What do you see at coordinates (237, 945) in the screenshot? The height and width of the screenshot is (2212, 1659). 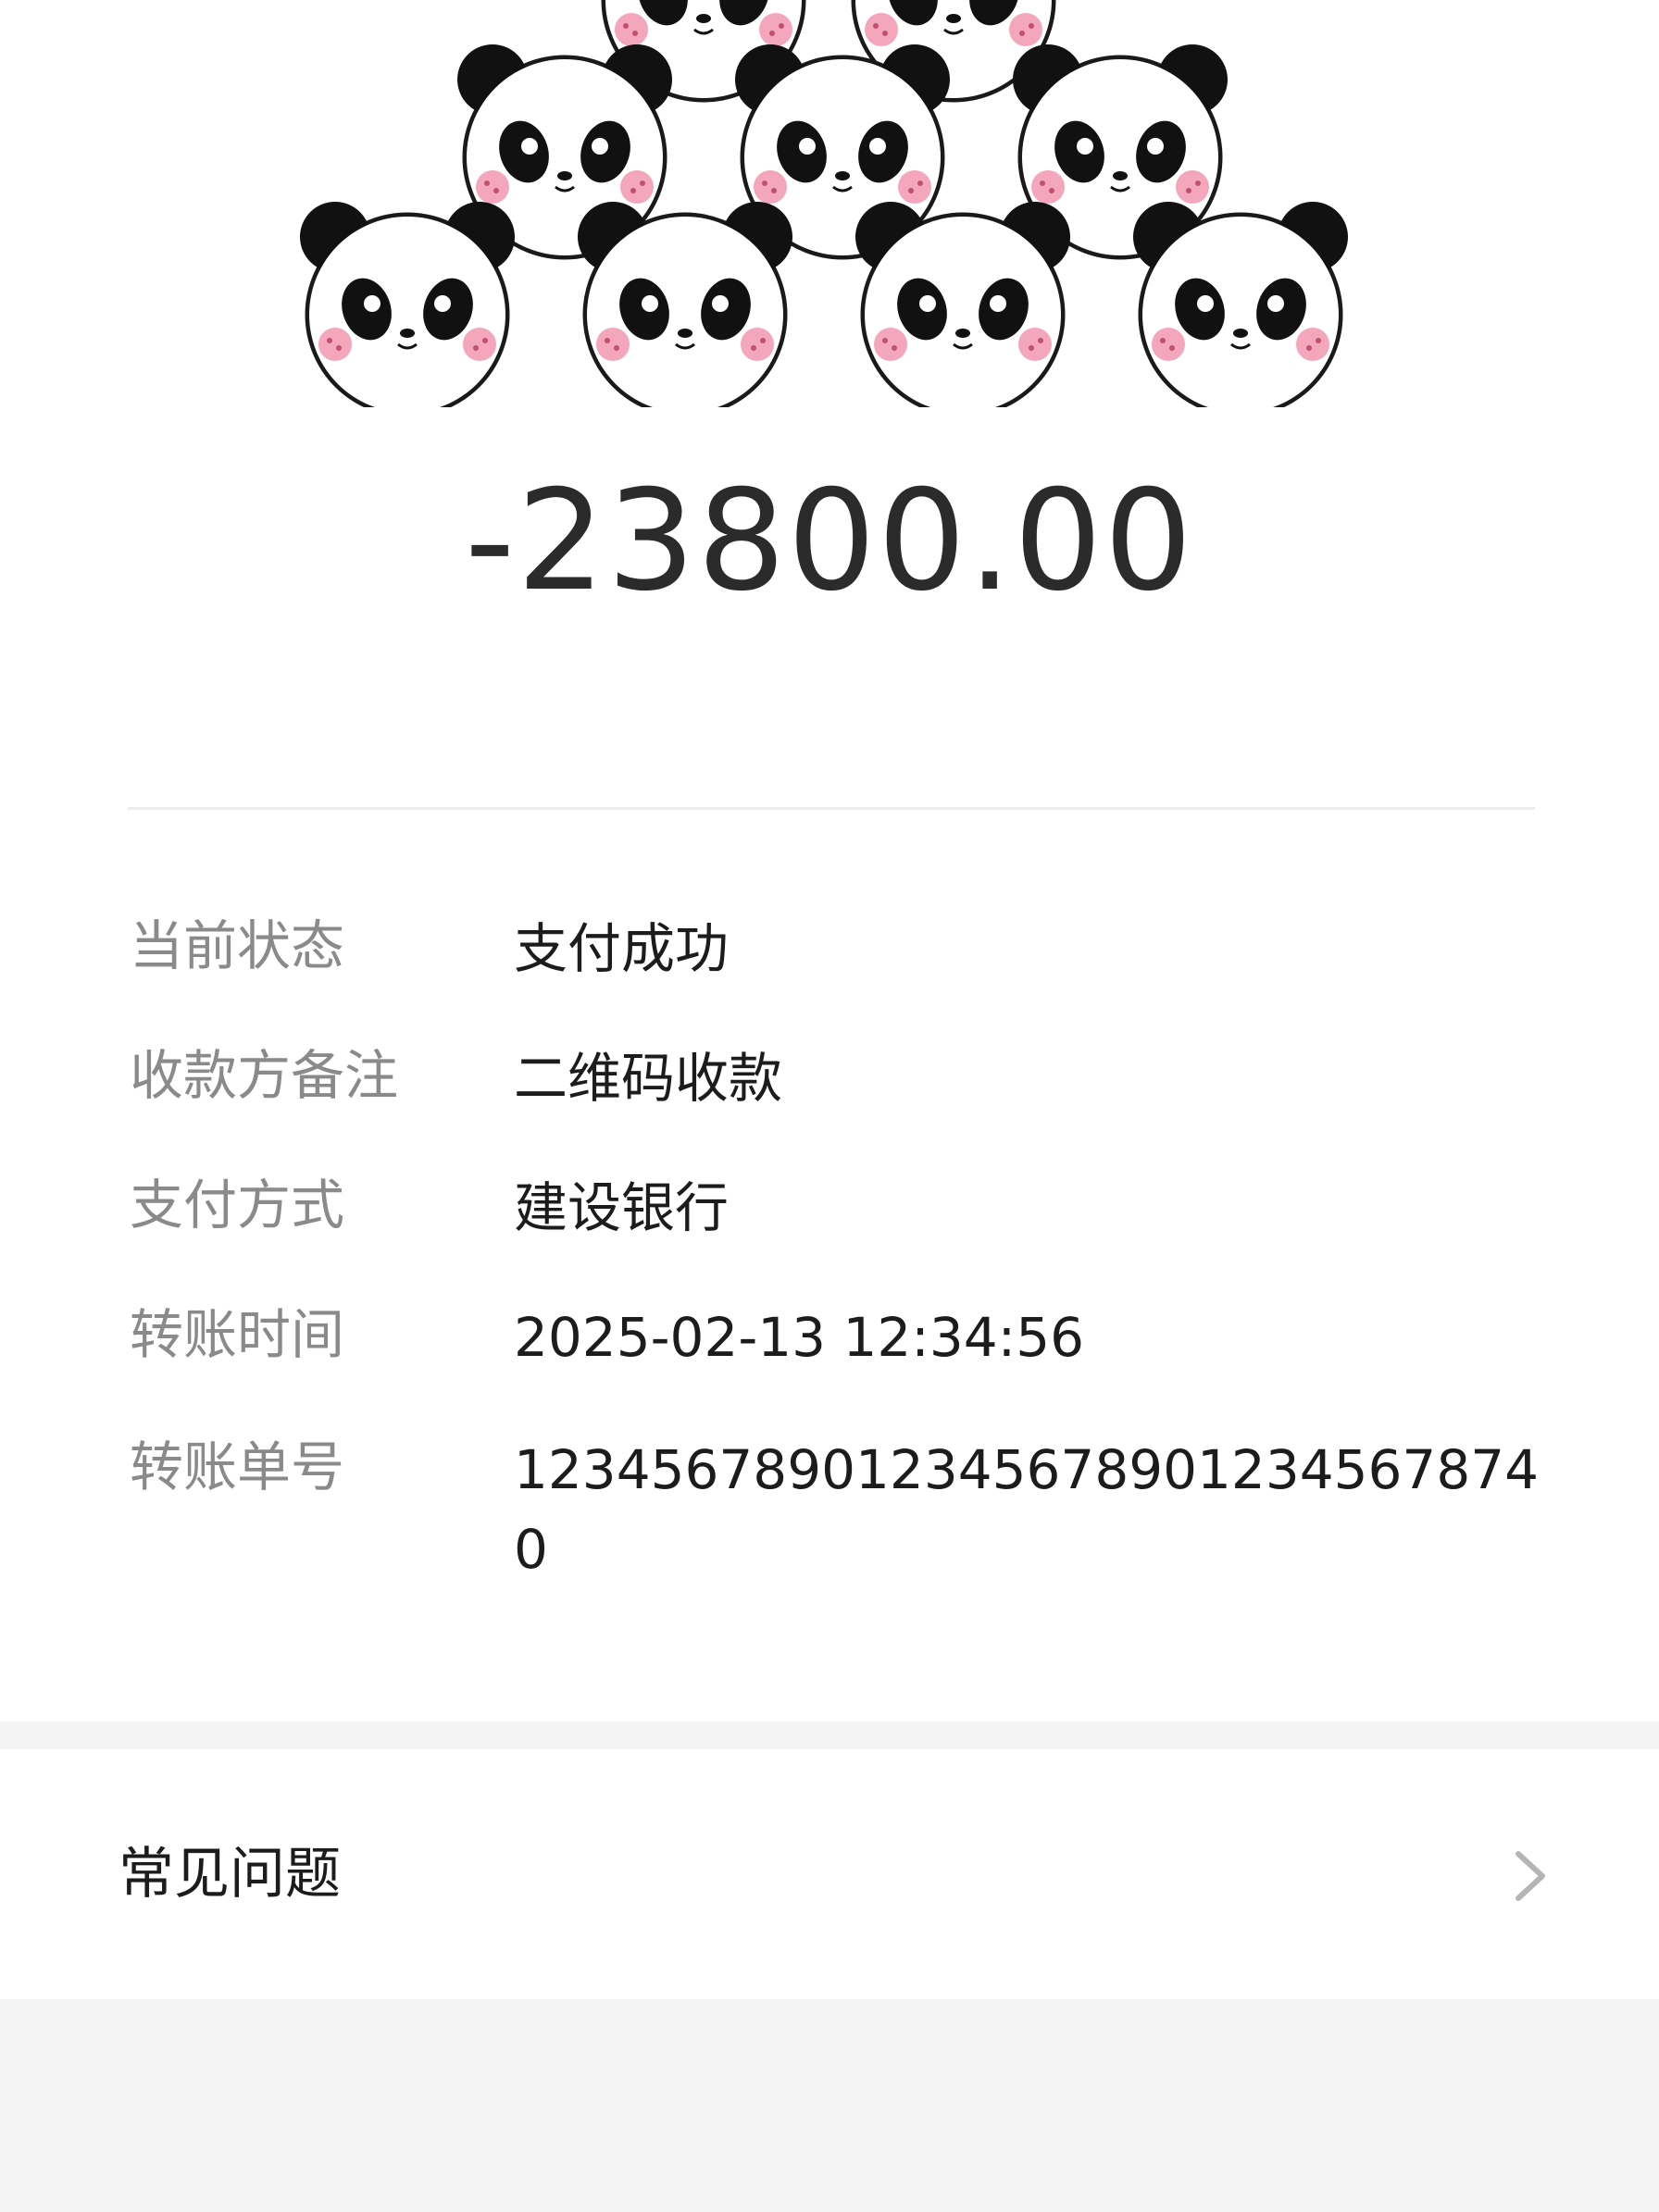 I see `detail-label: 当前状态` at bounding box center [237, 945].